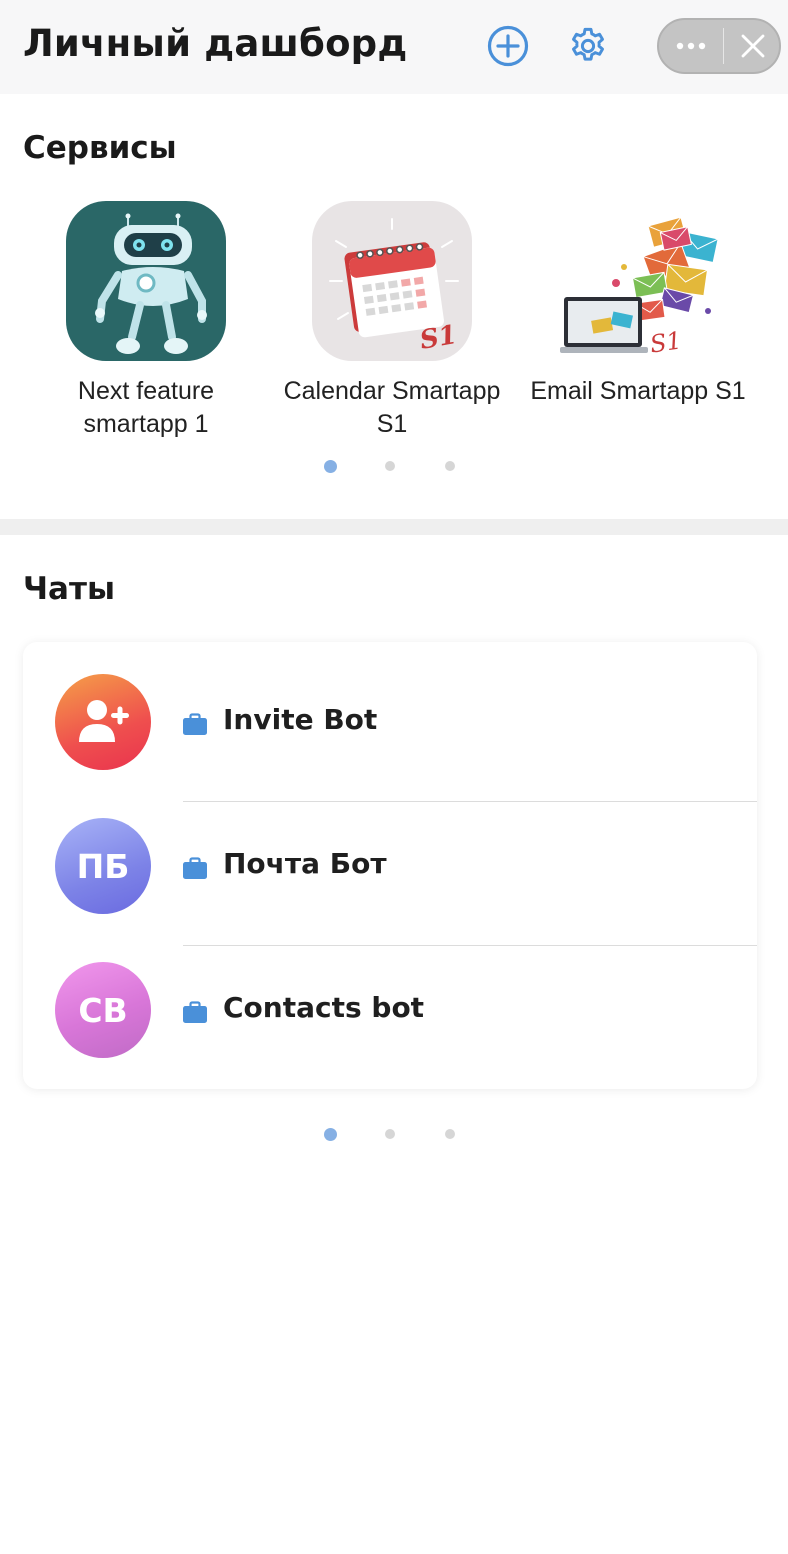 The height and width of the screenshot is (1554, 788). What do you see at coordinates (300, 719) in the screenshot?
I see `chat-name: Invite Bot` at bounding box center [300, 719].